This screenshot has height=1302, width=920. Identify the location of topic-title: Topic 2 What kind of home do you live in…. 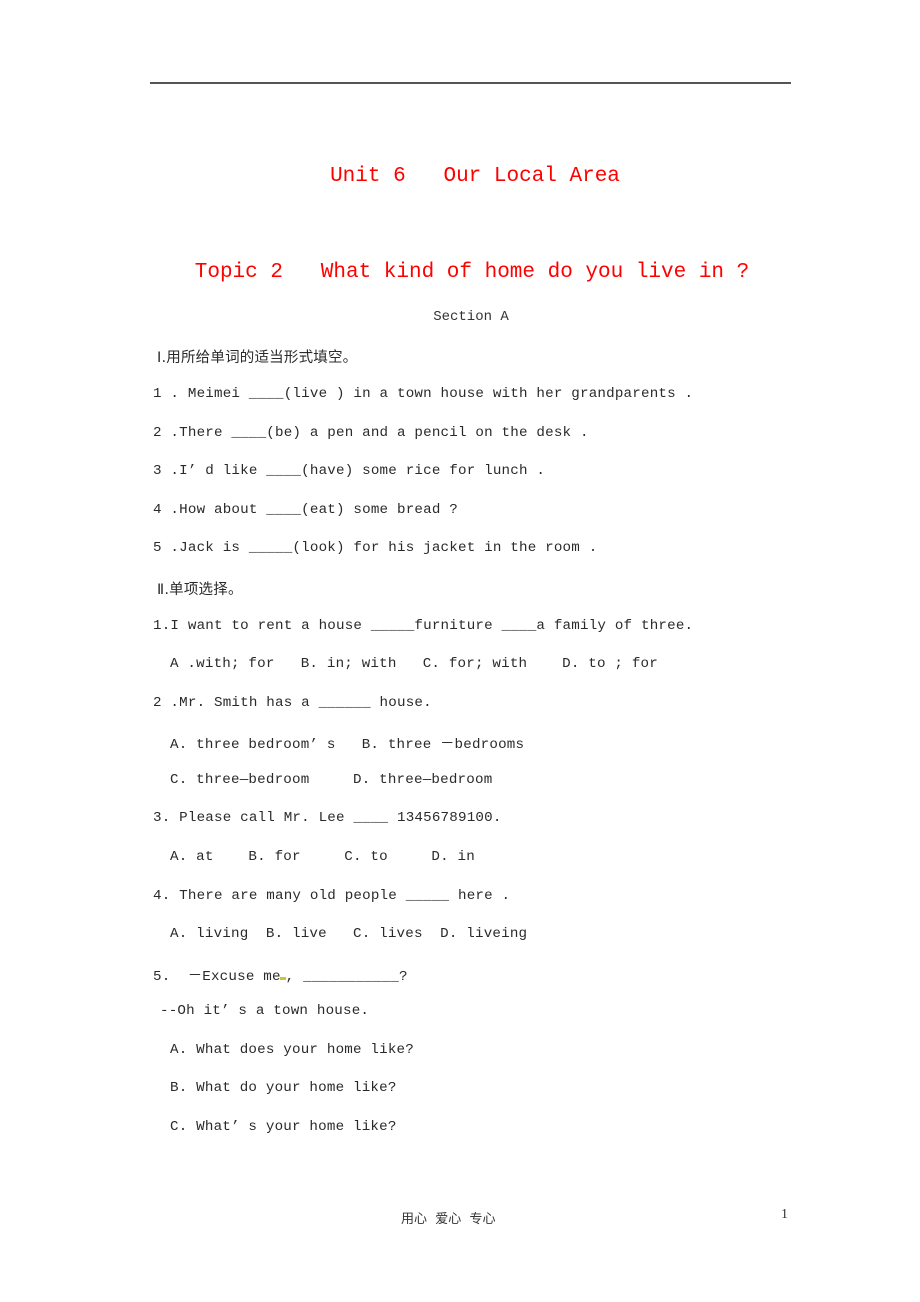
(472, 272).